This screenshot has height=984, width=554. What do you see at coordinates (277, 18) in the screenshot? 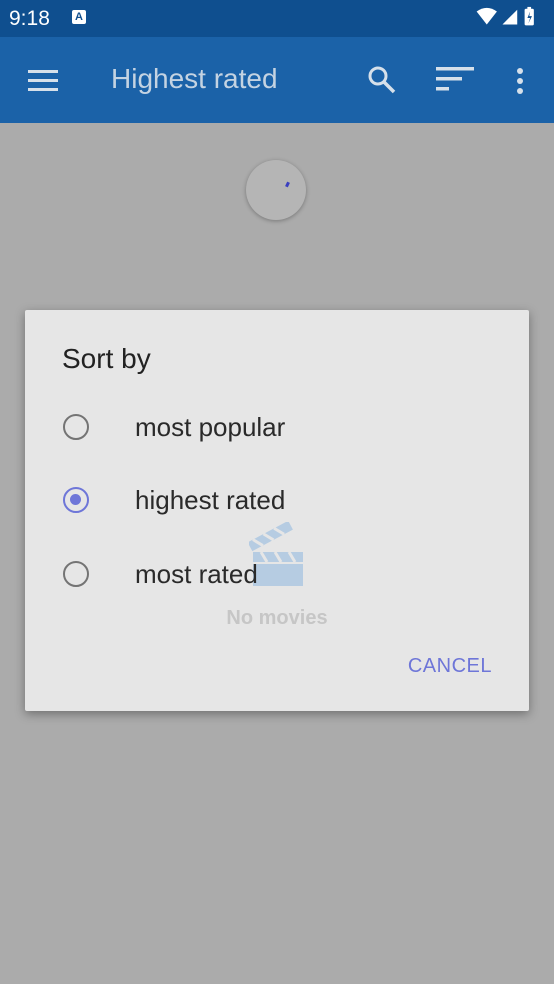
I see `status-bar: 9:18 A` at bounding box center [277, 18].